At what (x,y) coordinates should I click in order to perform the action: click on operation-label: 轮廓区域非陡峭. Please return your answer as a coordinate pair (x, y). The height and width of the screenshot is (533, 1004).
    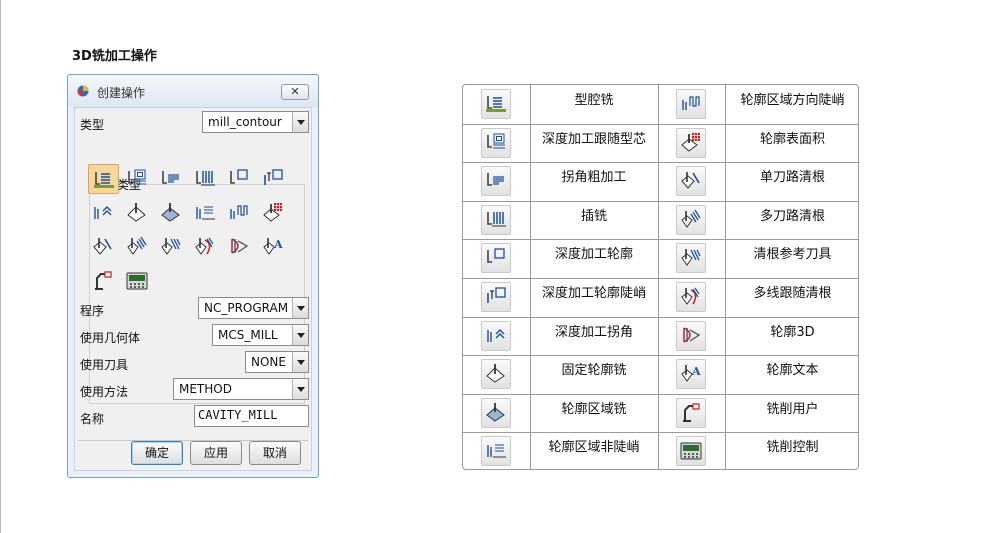
    Looking at the image, I should click on (594, 447).